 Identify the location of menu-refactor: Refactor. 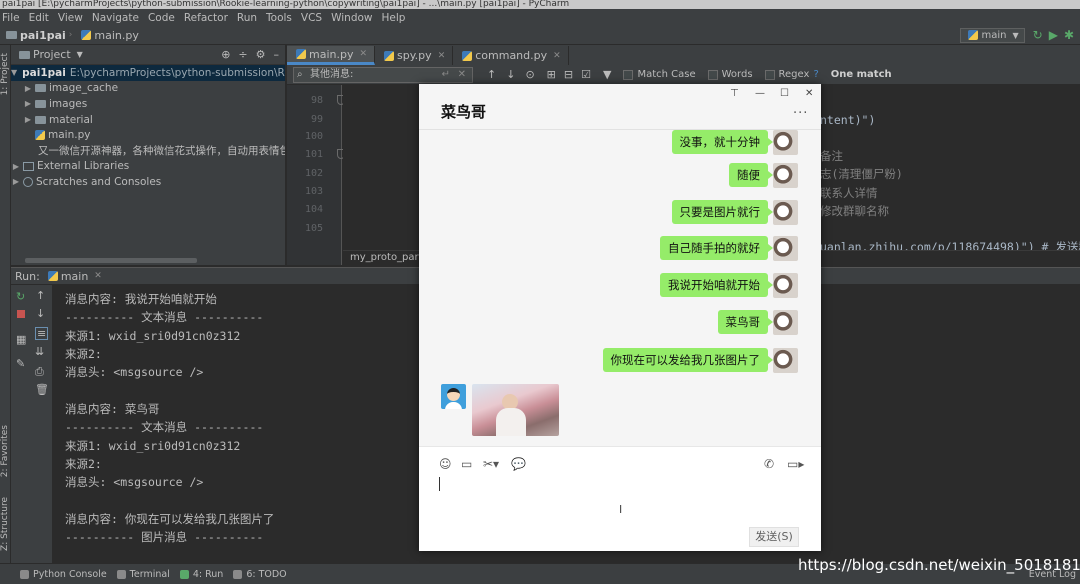
(206, 18).